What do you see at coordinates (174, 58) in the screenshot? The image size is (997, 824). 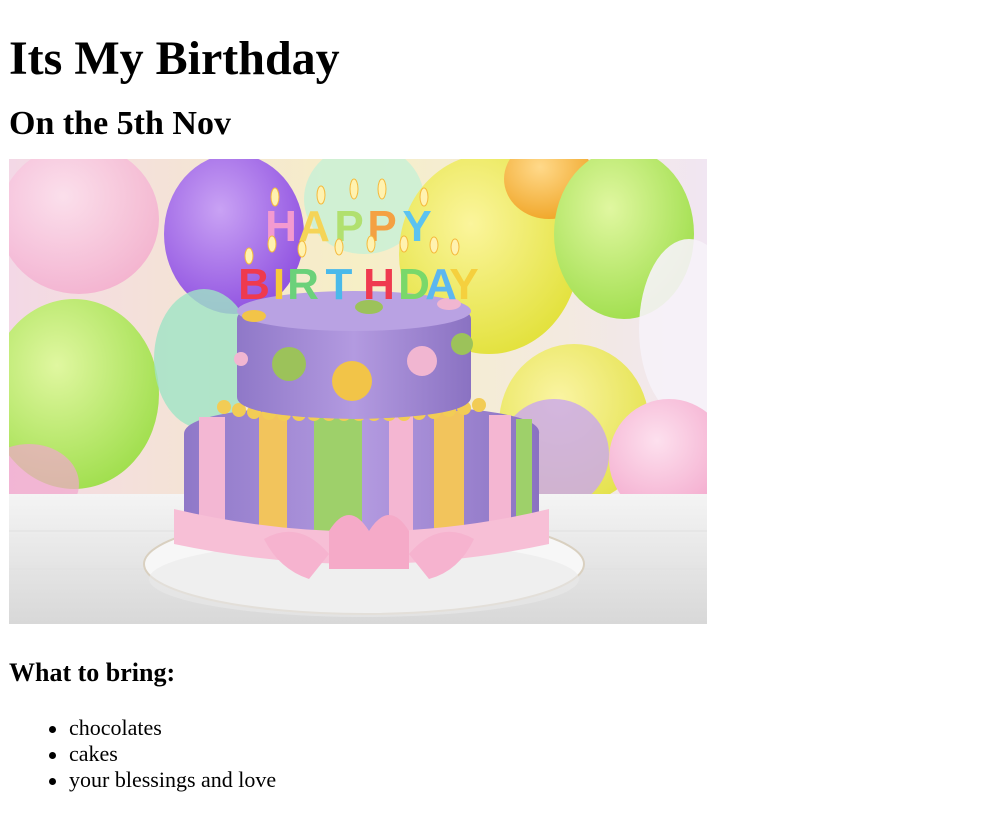 I see `page-title: Its My Birthday` at bounding box center [174, 58].